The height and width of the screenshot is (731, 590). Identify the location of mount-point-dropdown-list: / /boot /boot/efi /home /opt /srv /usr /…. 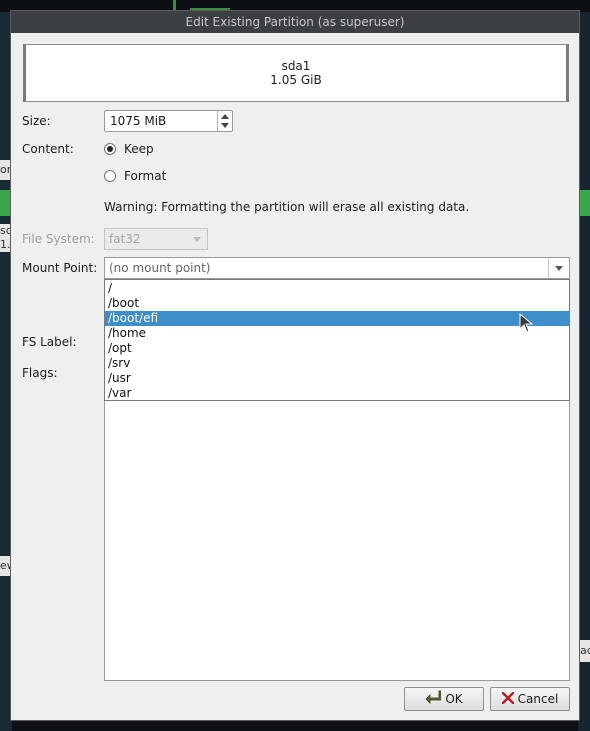
(337, 340).